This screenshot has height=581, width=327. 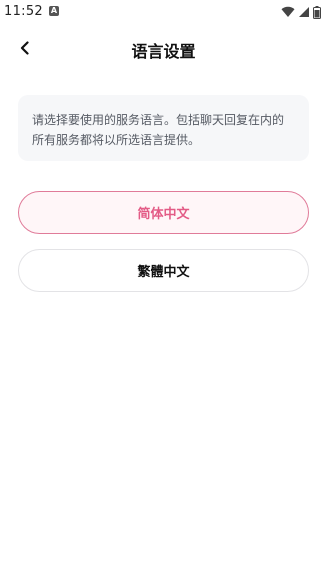 I want to click on language-option-simplified-chinese: 简体中文, so click(x=163, y=212).